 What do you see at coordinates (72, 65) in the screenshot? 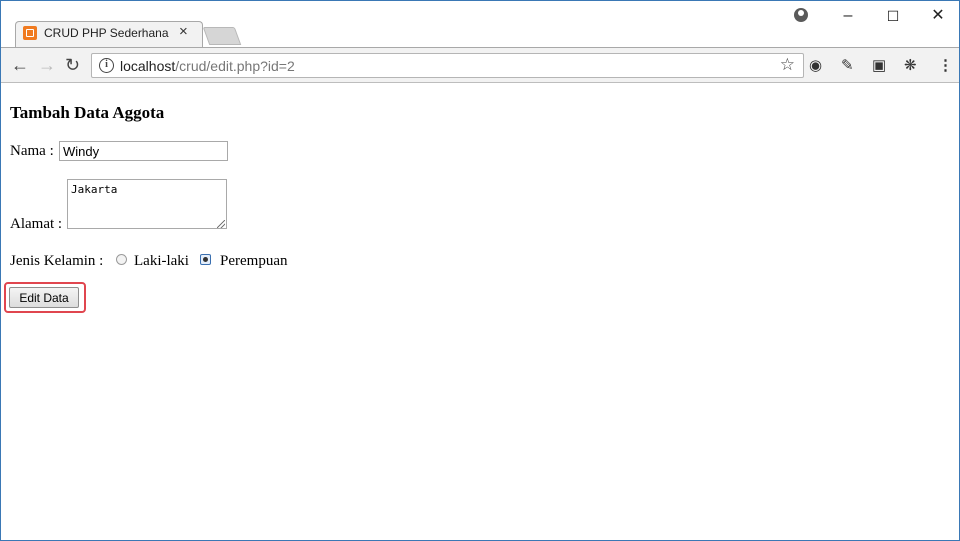
I see `reload-icon: ↻` at bounding box center [72, 65].